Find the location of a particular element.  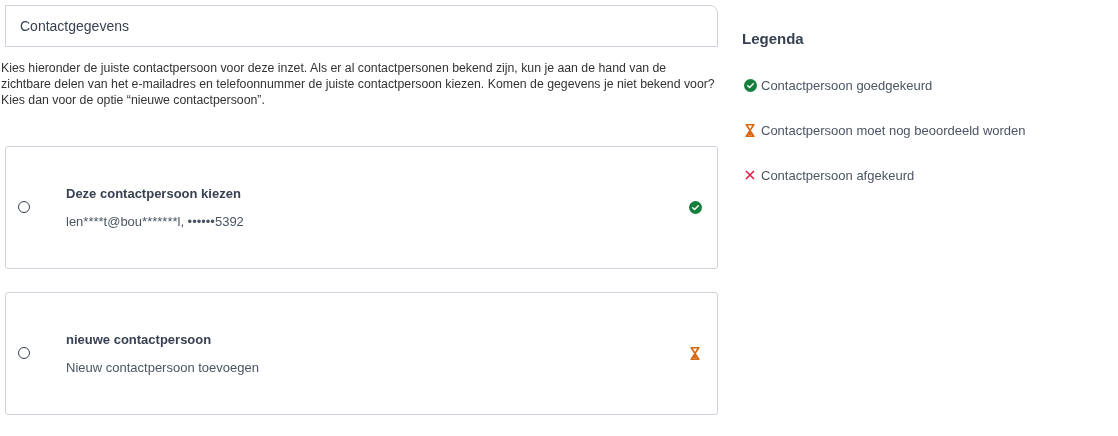

option-detail: len****t@bou*******l, ••••••5392 is located at coordinates (155, 221).